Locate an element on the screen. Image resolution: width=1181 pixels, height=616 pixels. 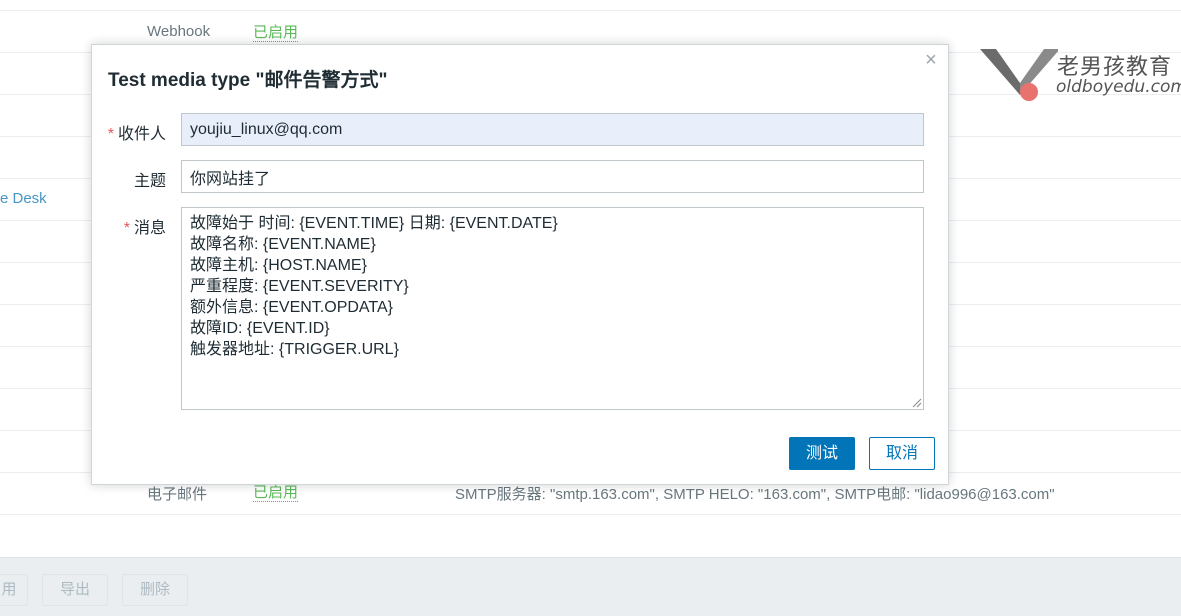
bulk-action-bar: 用 导出 删除 is located at coordinates (590, 586).